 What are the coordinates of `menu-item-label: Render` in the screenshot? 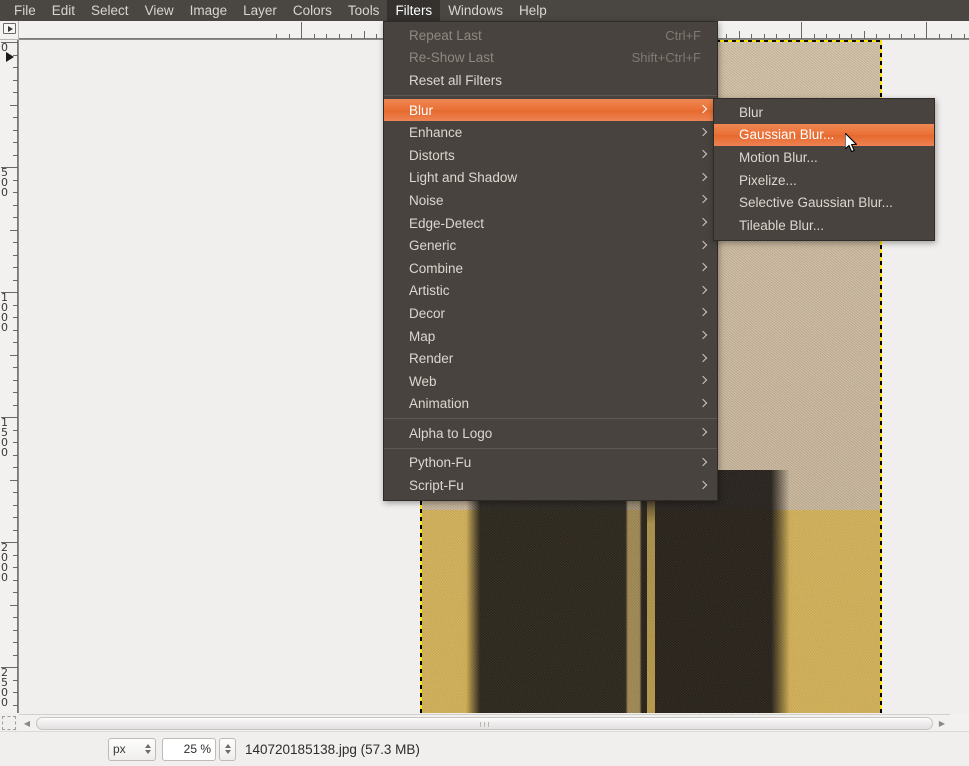 It's located at (431, 359).